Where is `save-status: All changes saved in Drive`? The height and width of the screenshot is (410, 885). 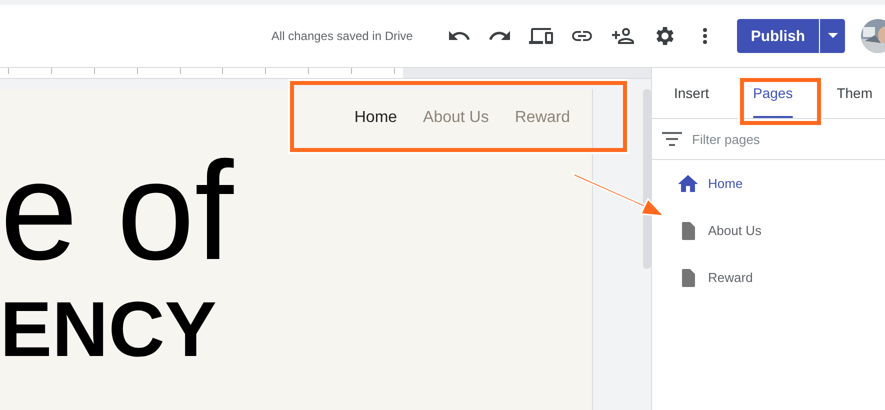
save-status: All changes saved in Drive is located at coordinates (342, 36).